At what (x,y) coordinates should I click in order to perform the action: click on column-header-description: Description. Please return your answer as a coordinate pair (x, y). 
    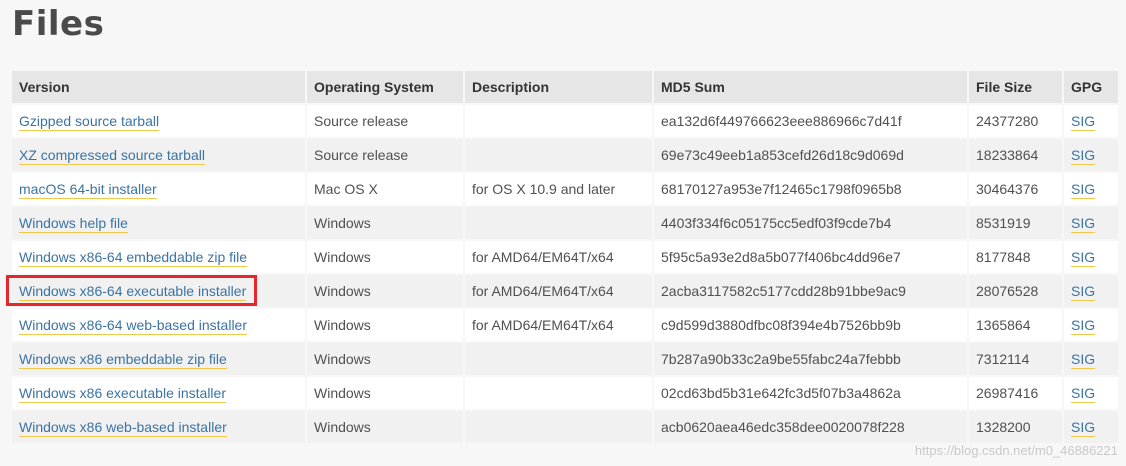
    Looking at the image, I should click on (558, 87).